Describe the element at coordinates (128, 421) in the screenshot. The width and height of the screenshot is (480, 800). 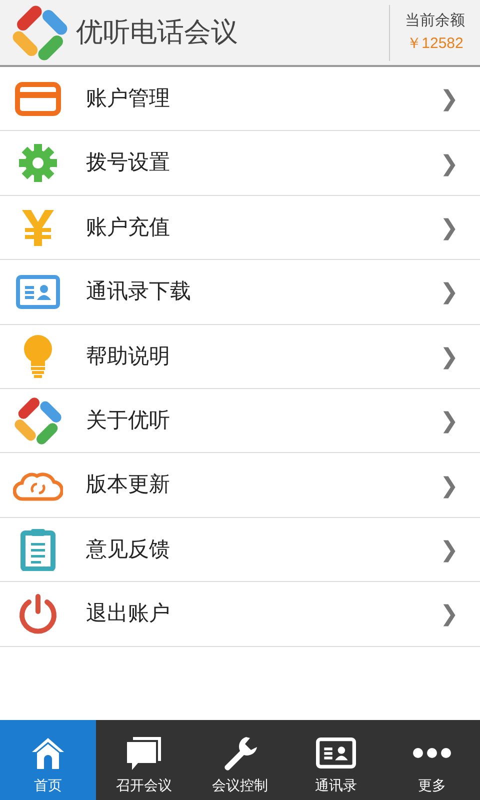
I see `menu-label: 关于优听` at that location.